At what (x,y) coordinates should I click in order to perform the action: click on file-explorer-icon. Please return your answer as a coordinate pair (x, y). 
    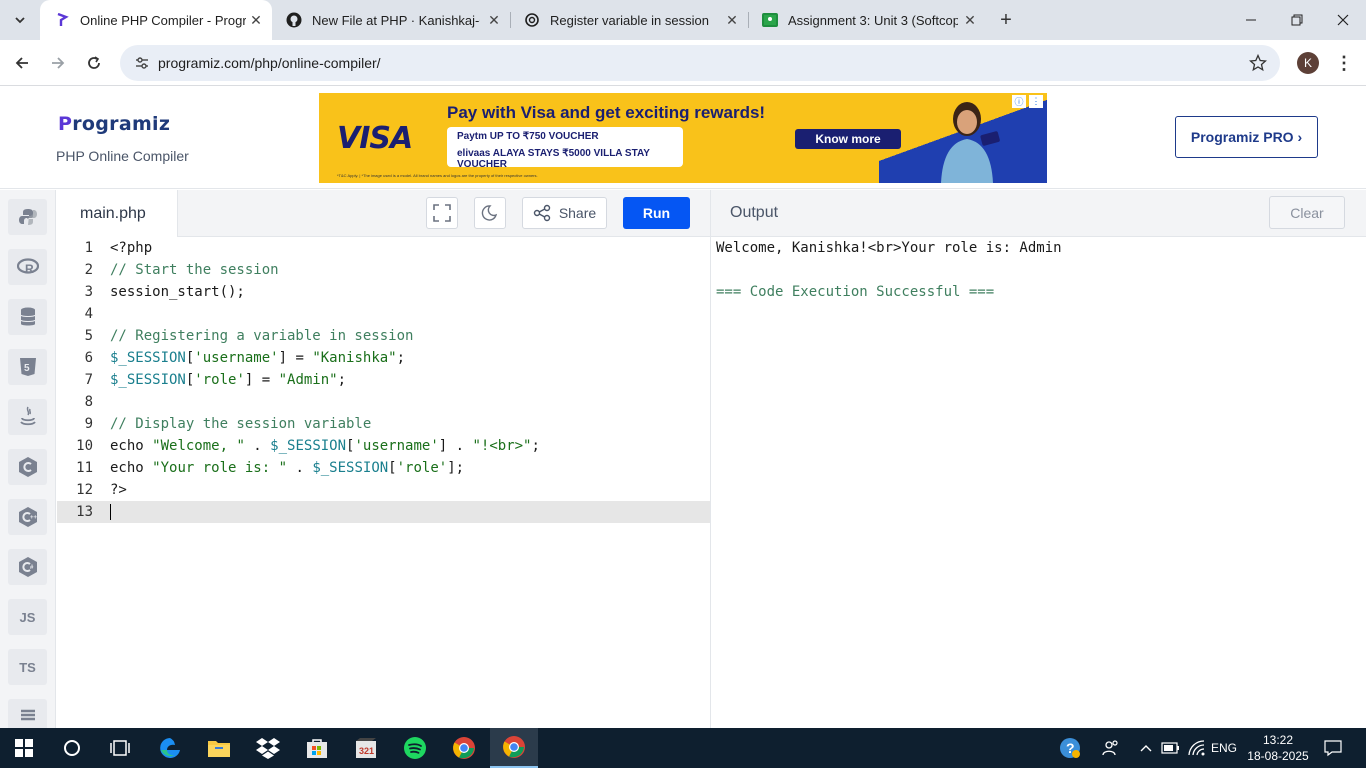
    Looking at the image, I should click on (219, 748).